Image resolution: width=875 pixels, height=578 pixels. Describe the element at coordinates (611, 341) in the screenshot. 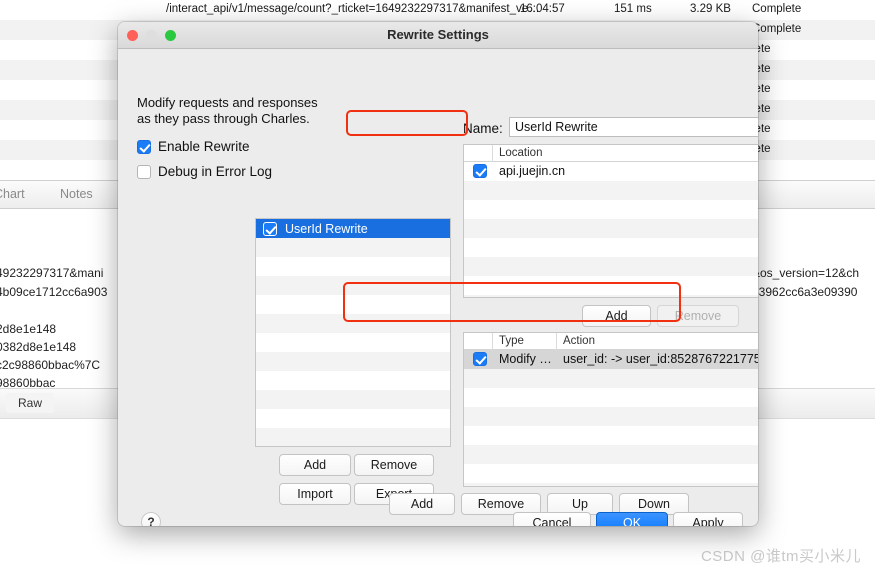

I see `action-table-header: Type Action` at that location.